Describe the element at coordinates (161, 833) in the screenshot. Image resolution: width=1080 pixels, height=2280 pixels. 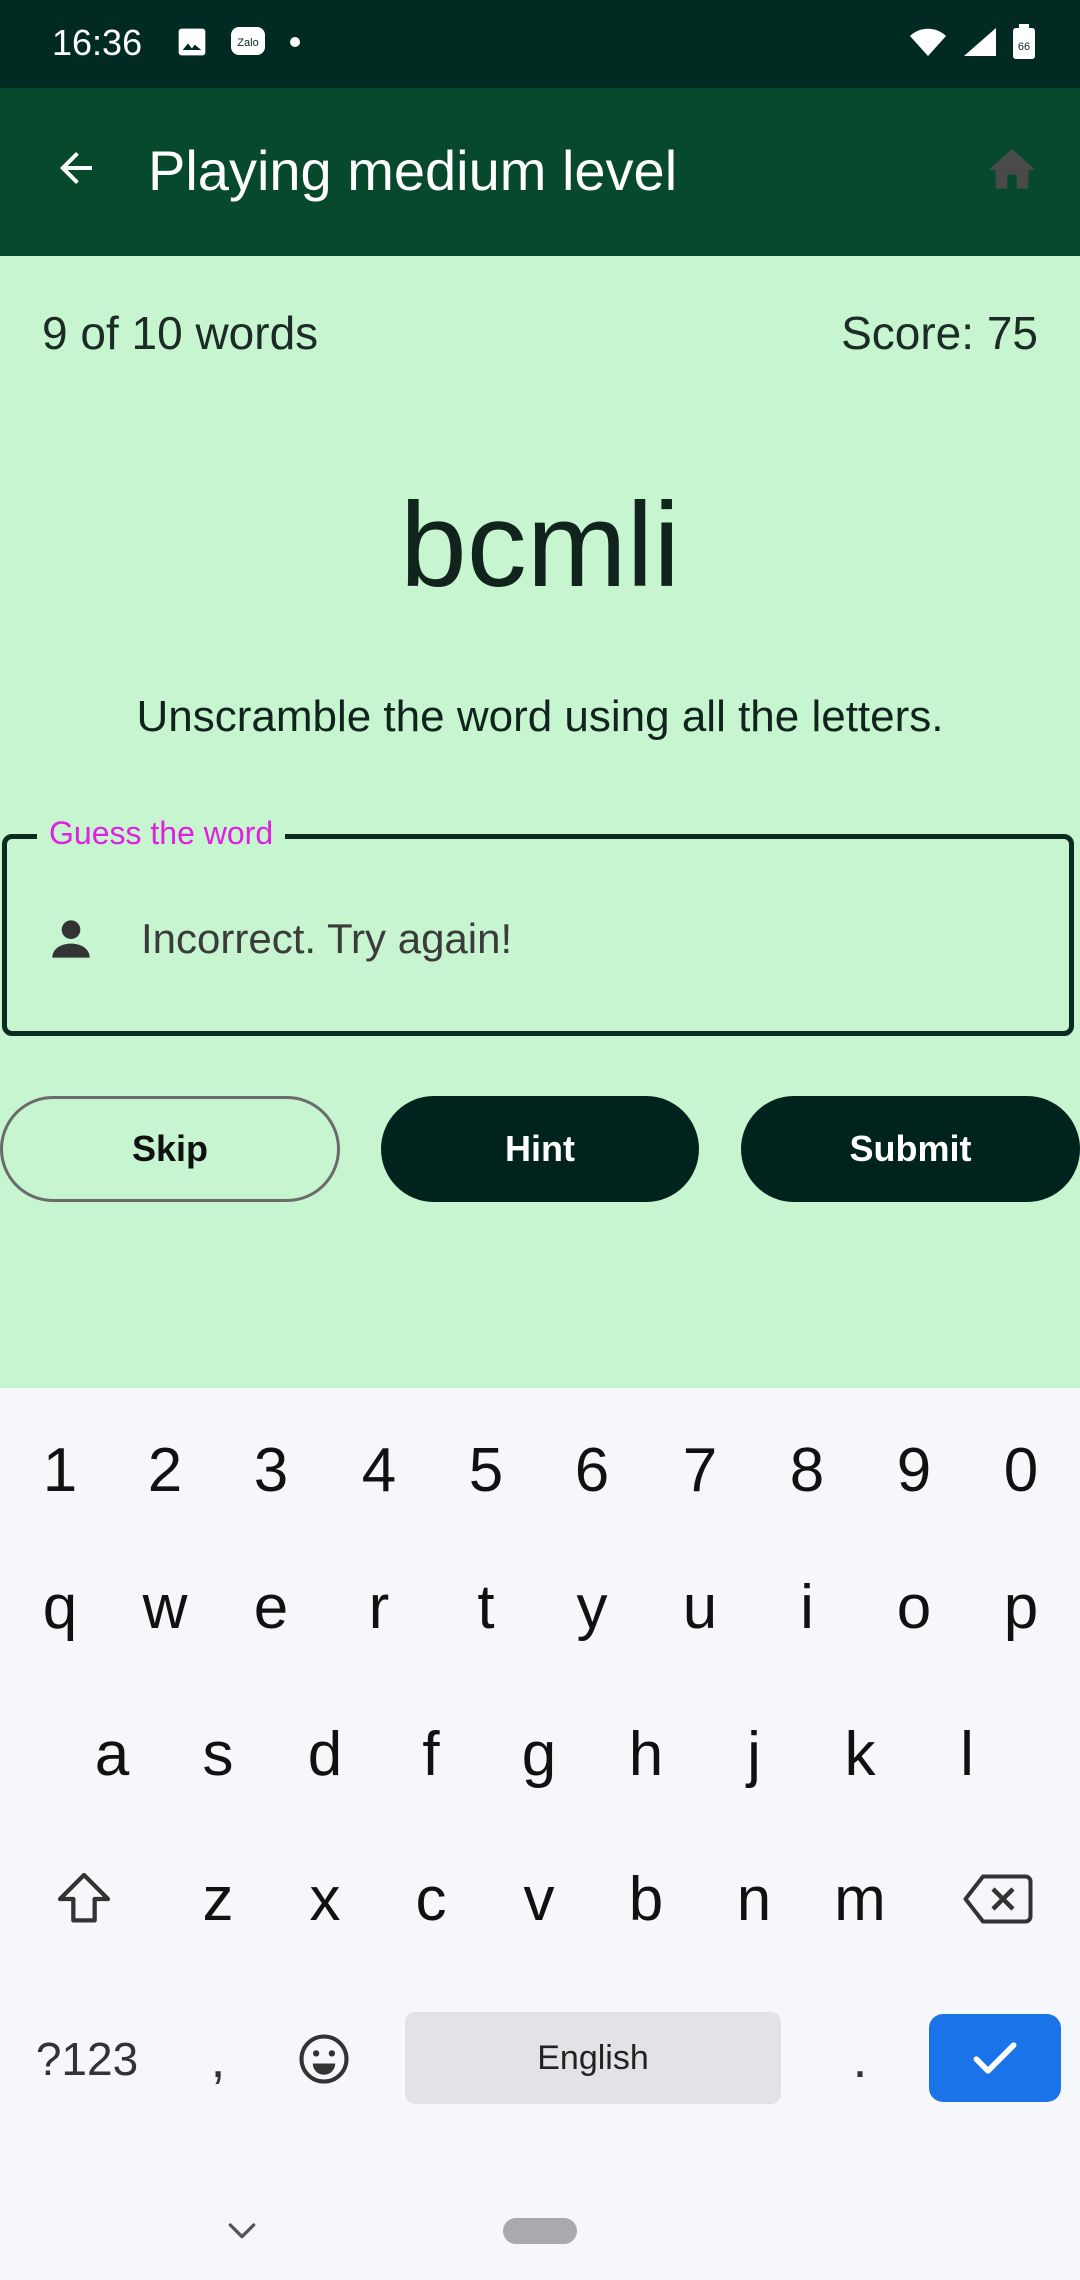
I see `guess-field-label: Guess the word` at that location.